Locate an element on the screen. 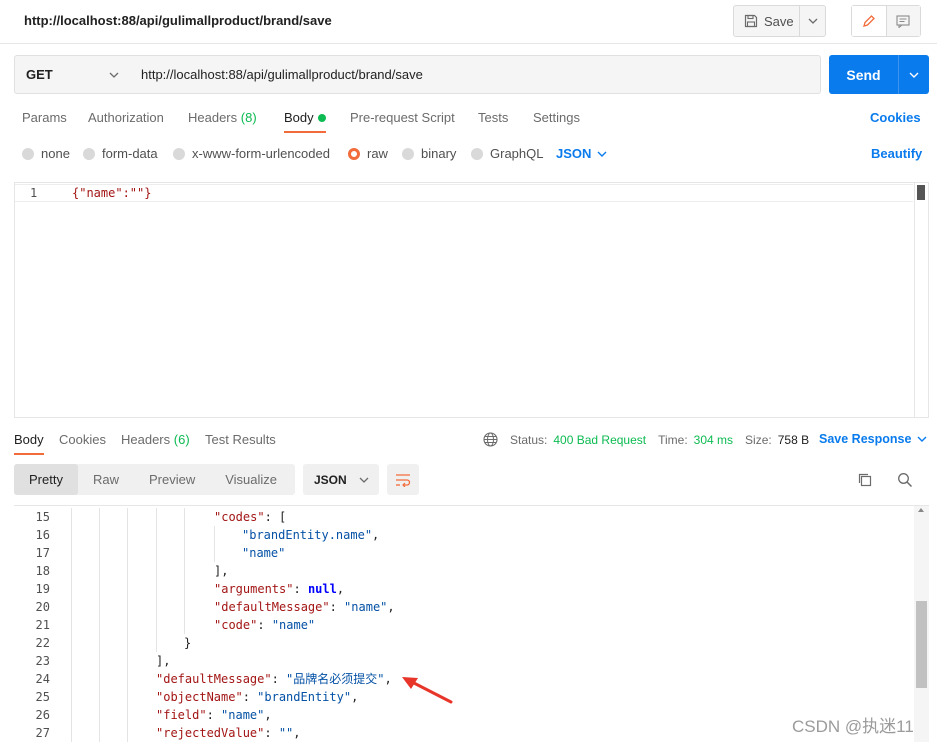  view-tab-visualize: Visualize is located at coordinates (251, 479).